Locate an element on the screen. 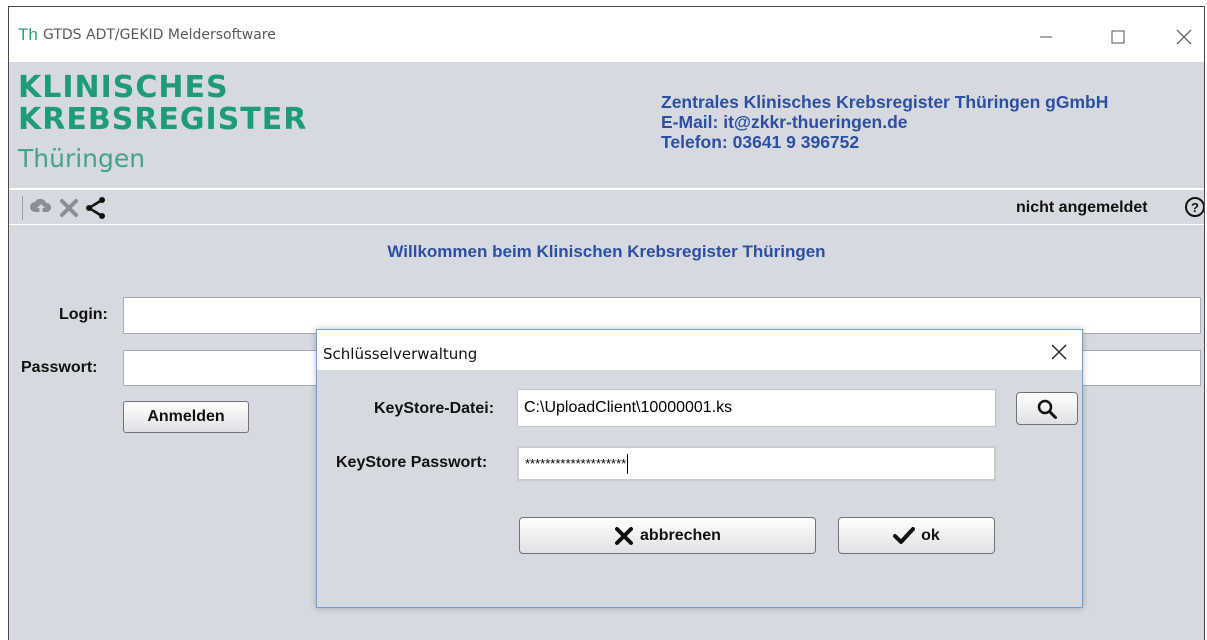  browse-button is located at coordinates (1047, 408).